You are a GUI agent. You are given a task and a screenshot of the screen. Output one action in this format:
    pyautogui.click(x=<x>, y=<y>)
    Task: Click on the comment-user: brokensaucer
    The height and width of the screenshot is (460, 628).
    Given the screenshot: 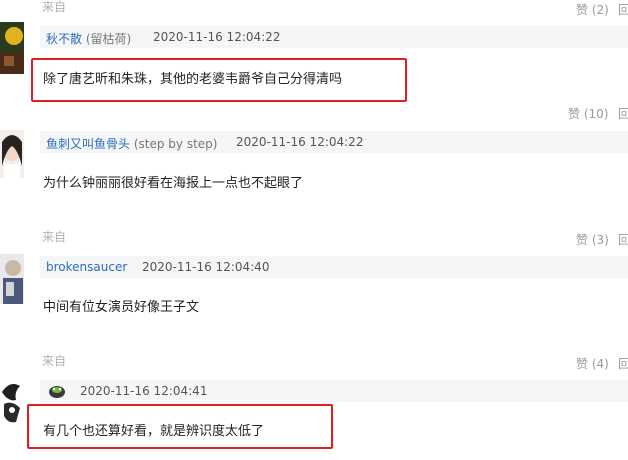 What is the action you would take?
    pyautogui.click(x=86, y=267)
    